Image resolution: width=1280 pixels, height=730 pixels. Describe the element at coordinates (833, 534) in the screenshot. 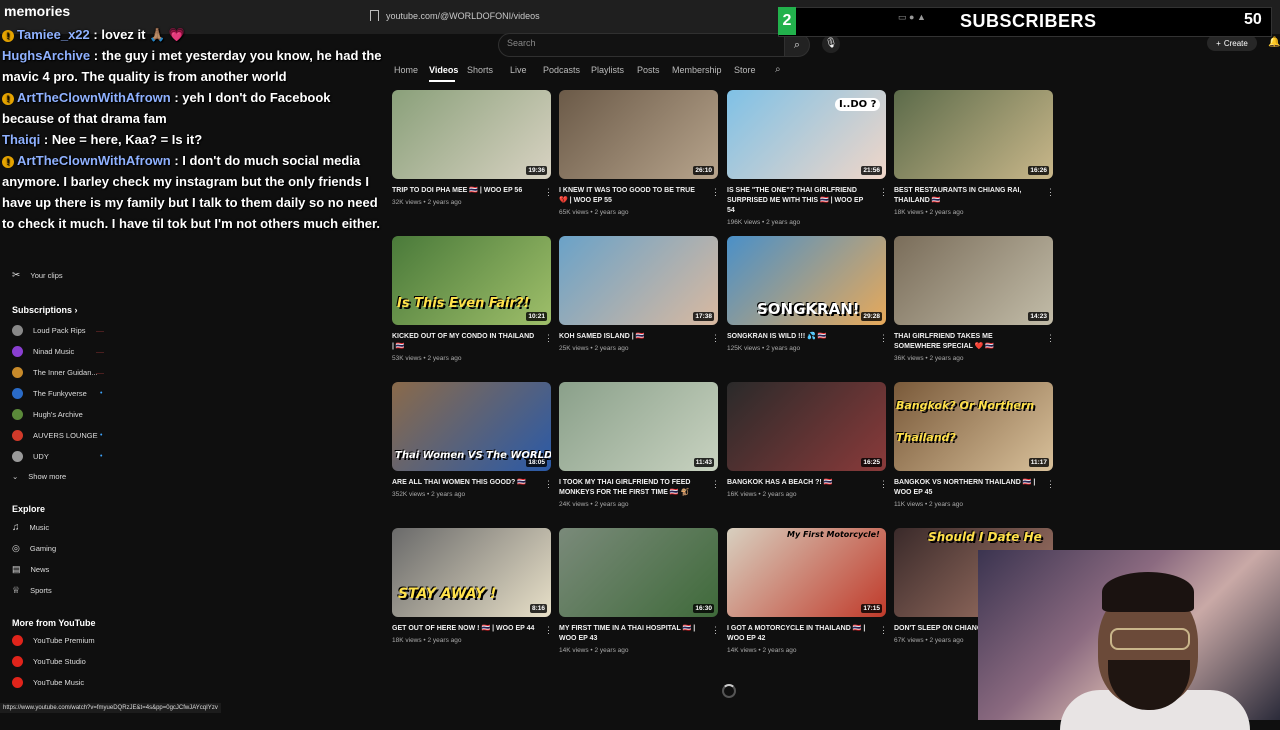

I see `thumbnail-text: My First Motorcycle!` at that location.